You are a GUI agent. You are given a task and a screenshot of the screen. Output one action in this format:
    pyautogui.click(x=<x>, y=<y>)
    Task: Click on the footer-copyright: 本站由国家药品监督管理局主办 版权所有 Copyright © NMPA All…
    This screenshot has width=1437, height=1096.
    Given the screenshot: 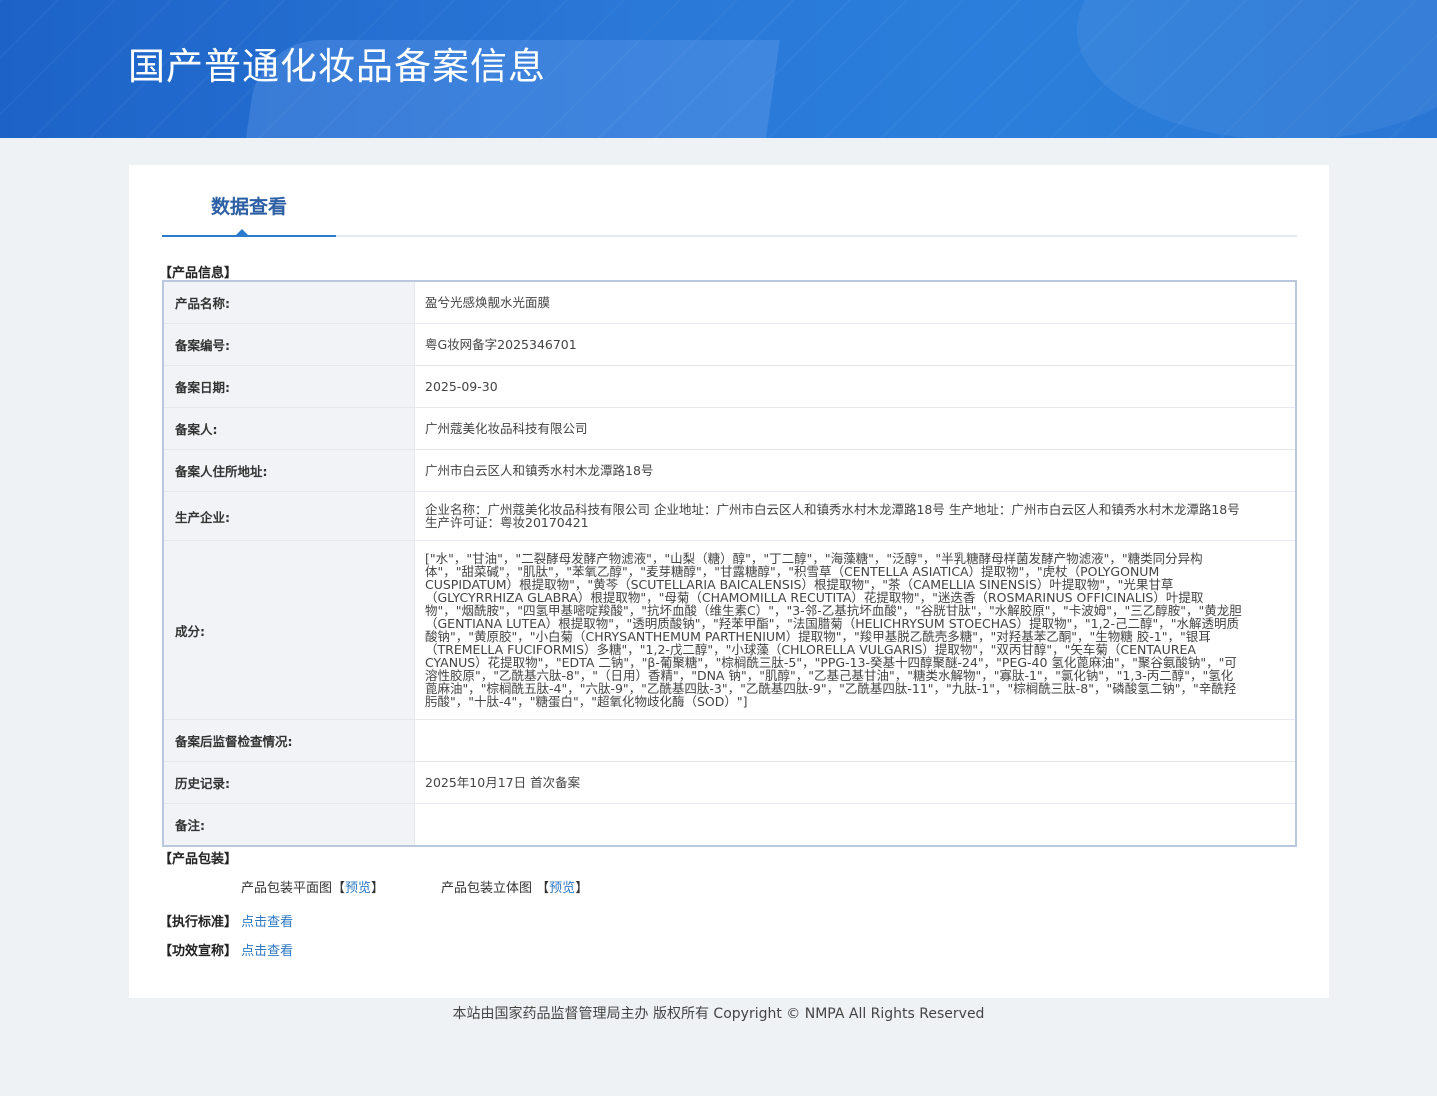 What is the action you would take?
    pyautogui.click(x=718, y=1014)
    